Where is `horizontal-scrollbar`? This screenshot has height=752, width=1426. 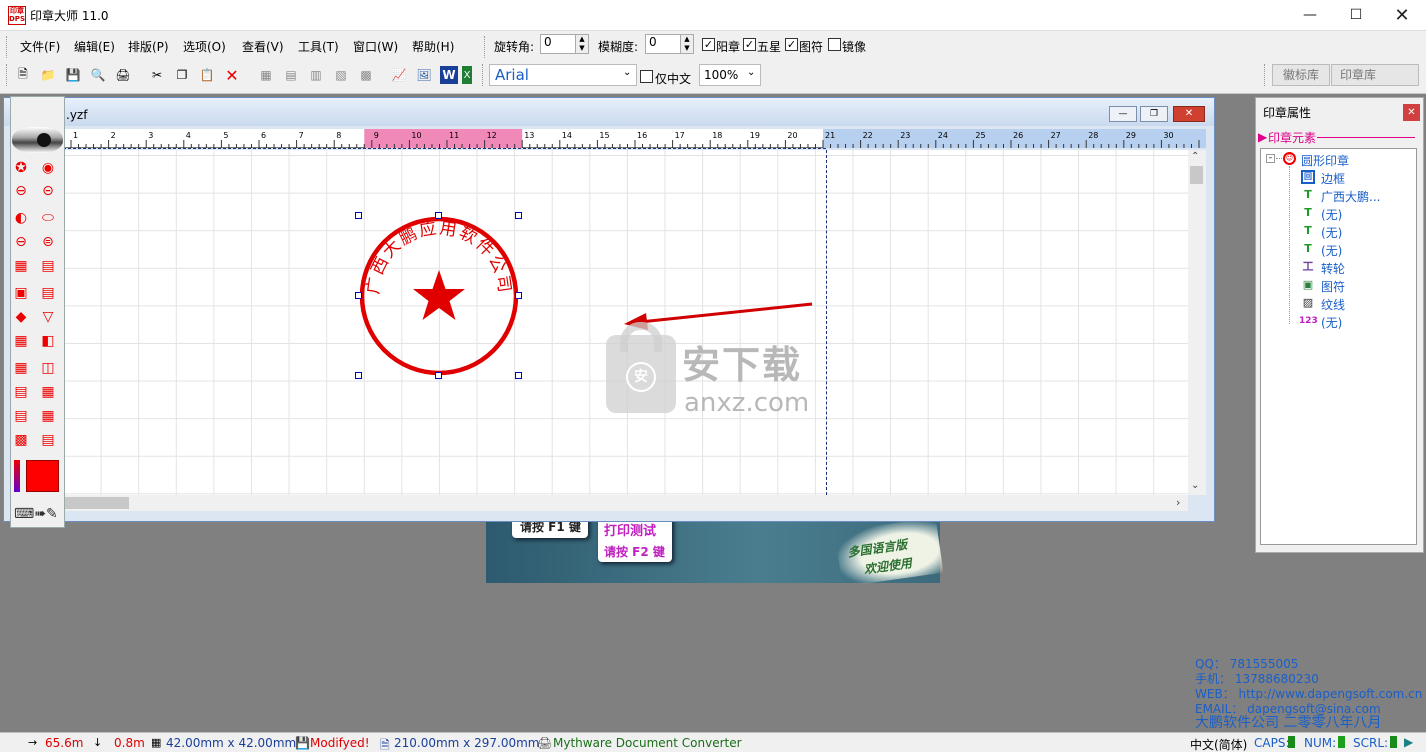
horizontal-scrollbar is located at coordinates (625, 503).